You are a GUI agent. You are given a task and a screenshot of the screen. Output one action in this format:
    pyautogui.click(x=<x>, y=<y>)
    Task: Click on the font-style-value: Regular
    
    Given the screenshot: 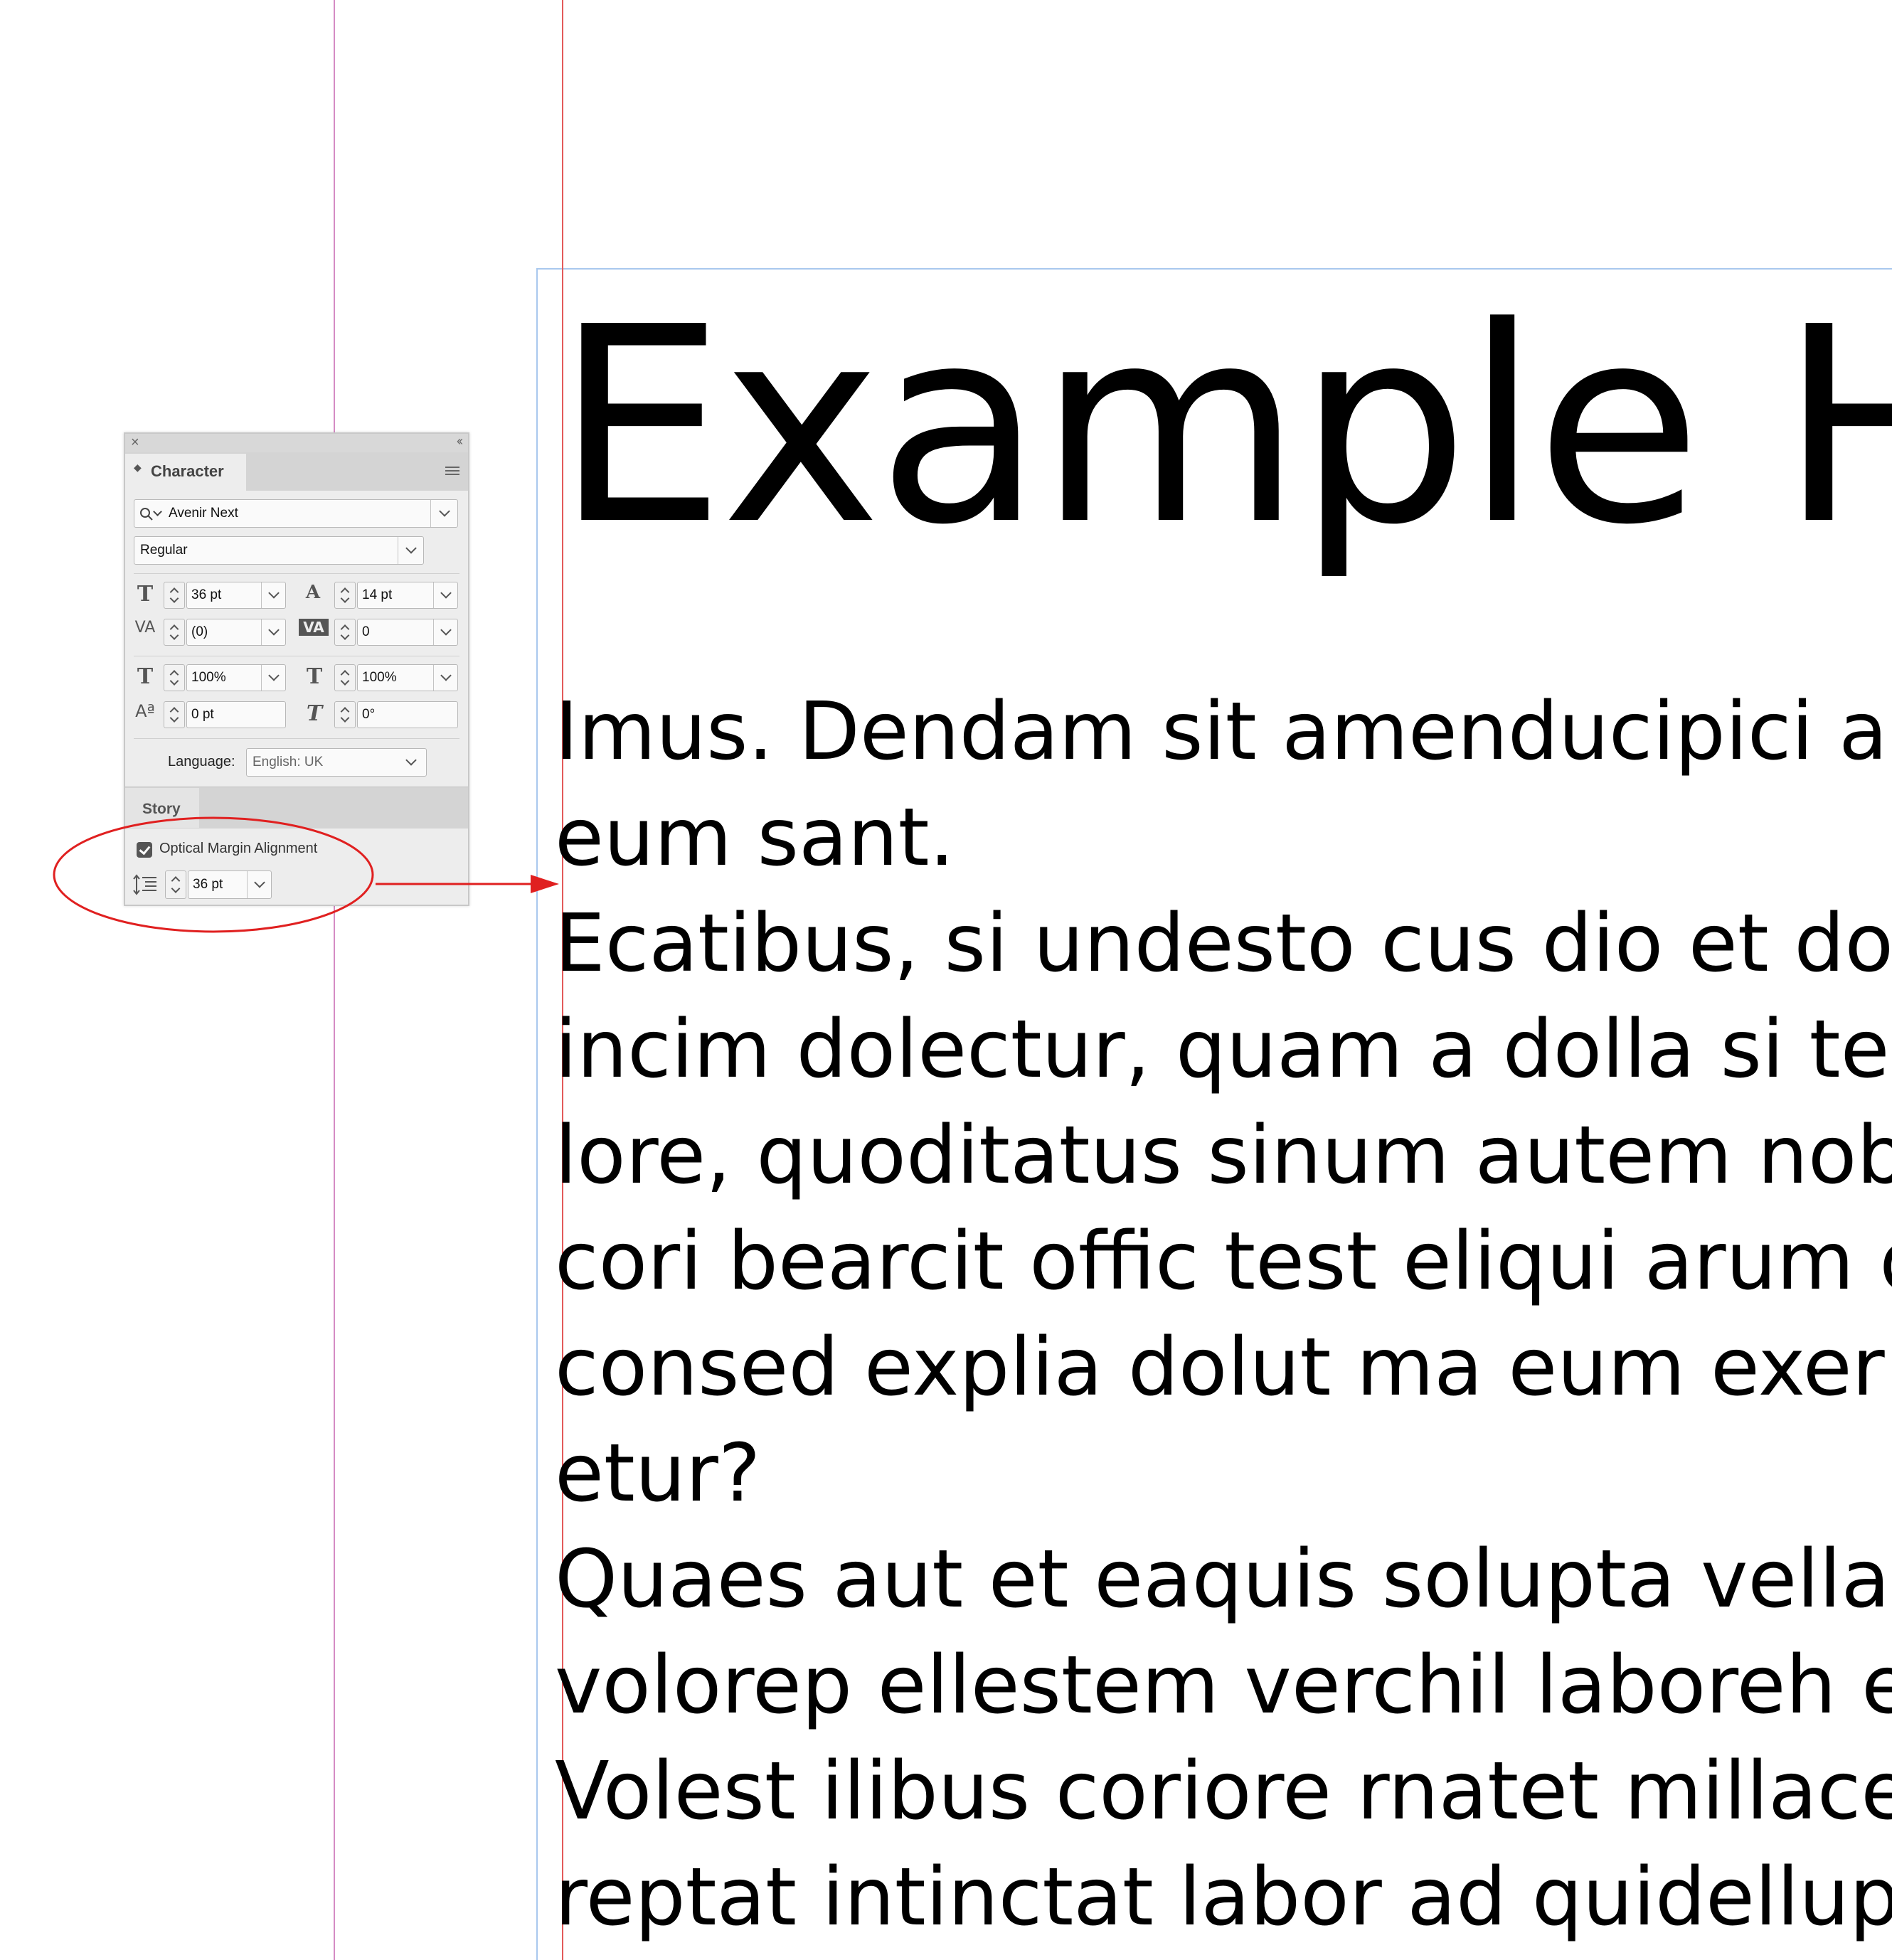 What is the action you would take?
    pyautogui.click(x=164, y=550)
    